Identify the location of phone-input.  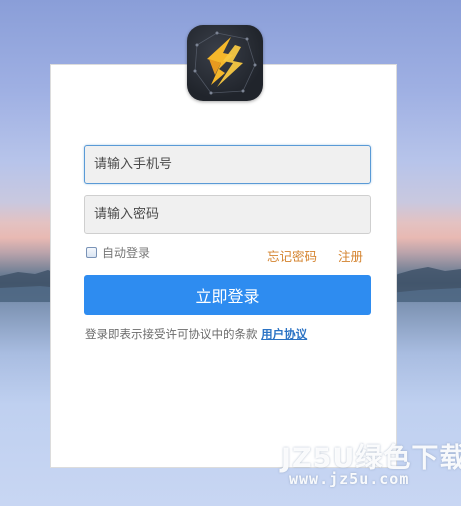
(227, 164).